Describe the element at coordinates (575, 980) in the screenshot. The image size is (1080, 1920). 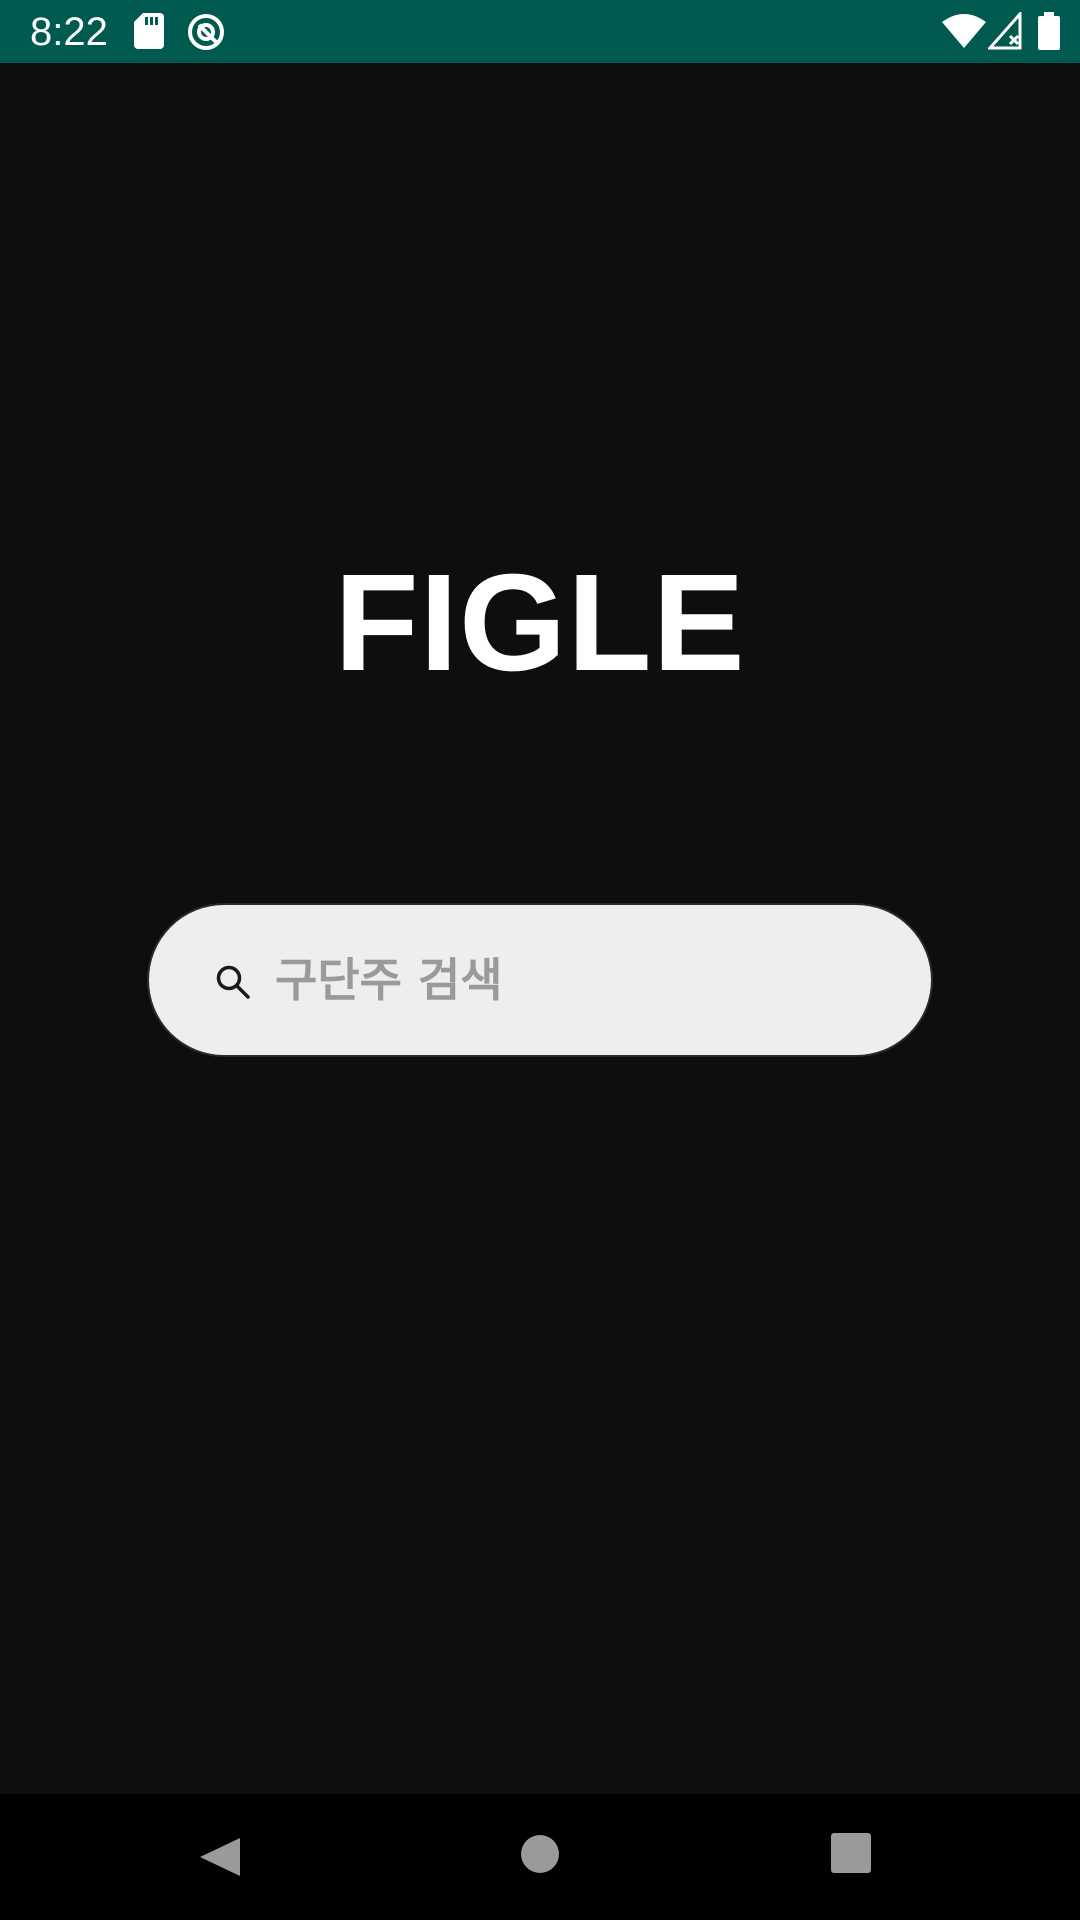
I see `search-input` at that location.